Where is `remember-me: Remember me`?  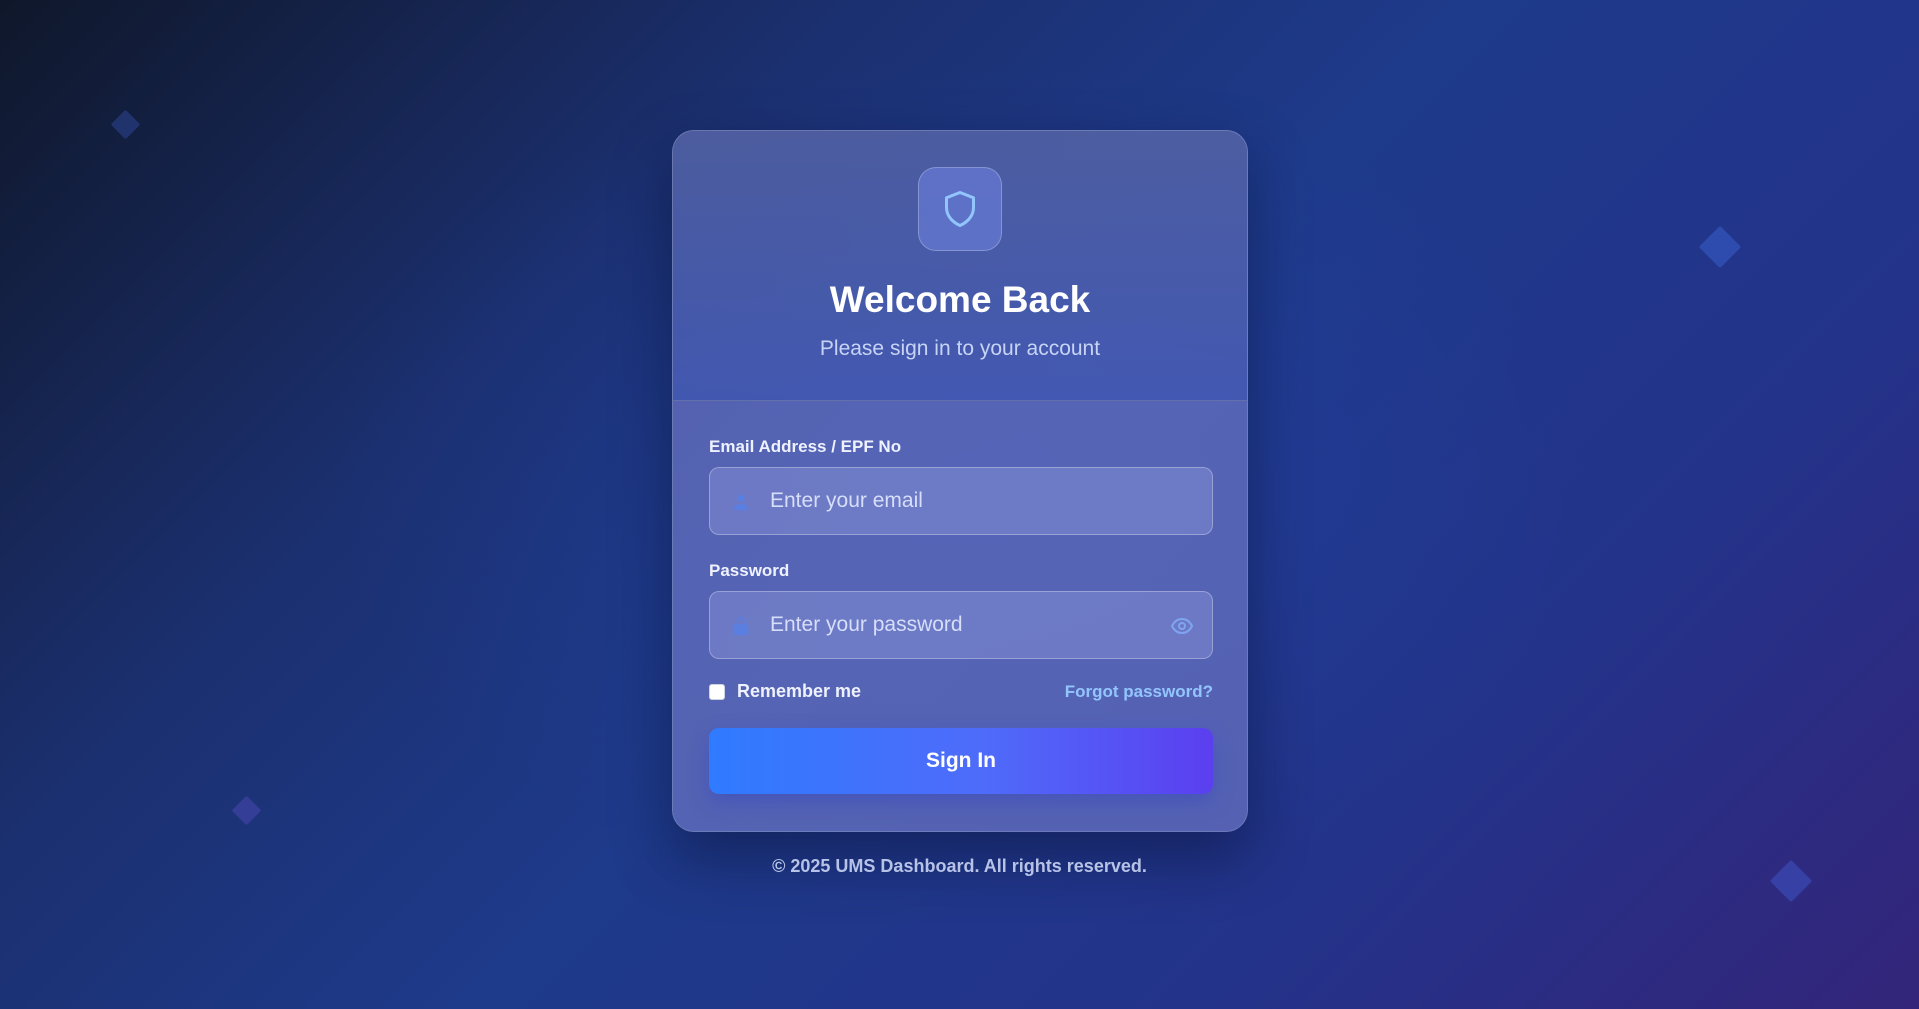
remember-me: Remember me is located at coordinates (785, 691).